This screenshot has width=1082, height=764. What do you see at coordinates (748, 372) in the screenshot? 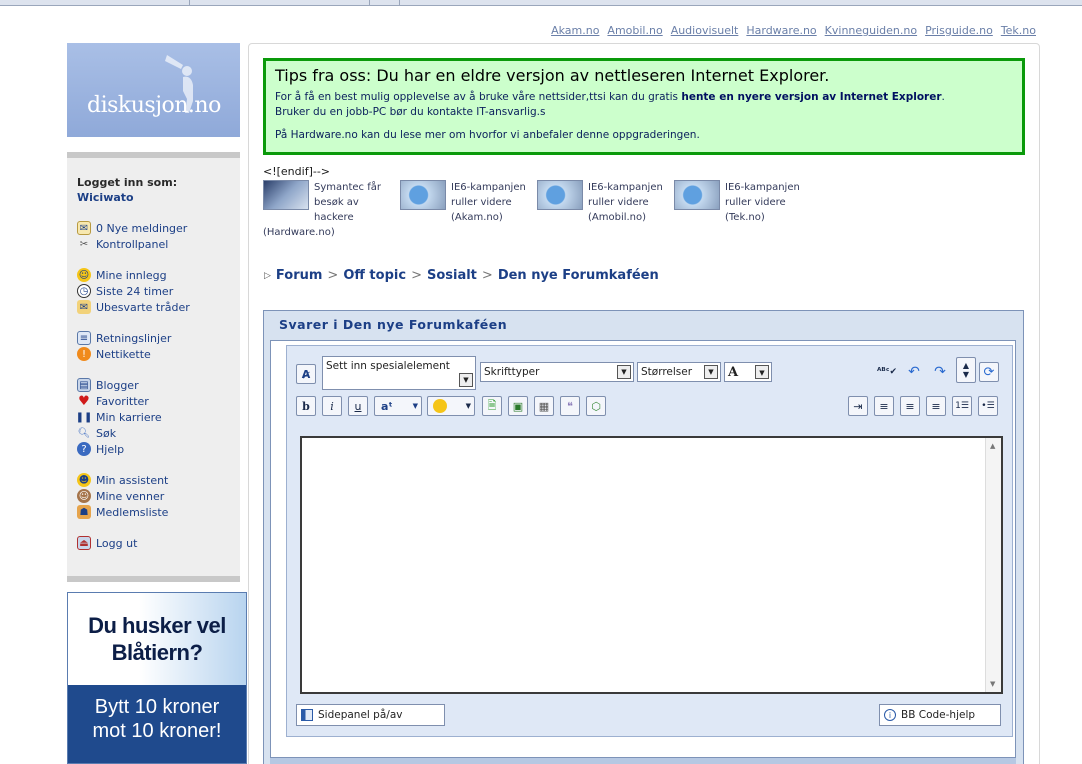
I see `font-color-select: A ▼` at bounding box center [748, 372].